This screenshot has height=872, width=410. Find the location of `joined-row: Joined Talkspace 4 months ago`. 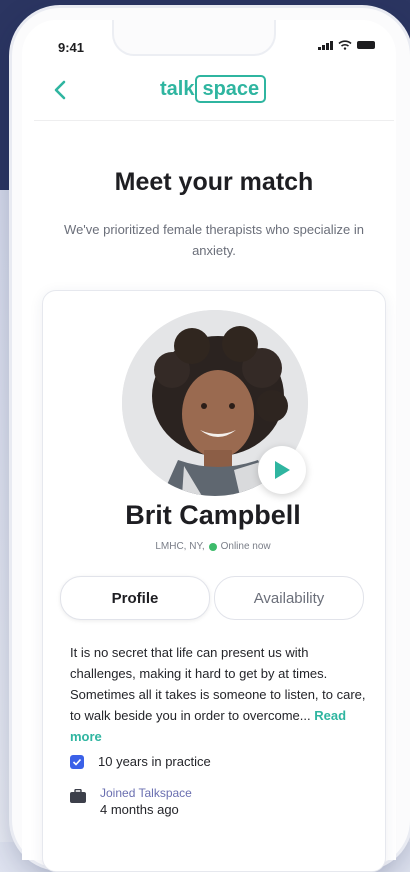

joined-row: Joined Talkspace 4 months ago is located at coordinates (131, 802).